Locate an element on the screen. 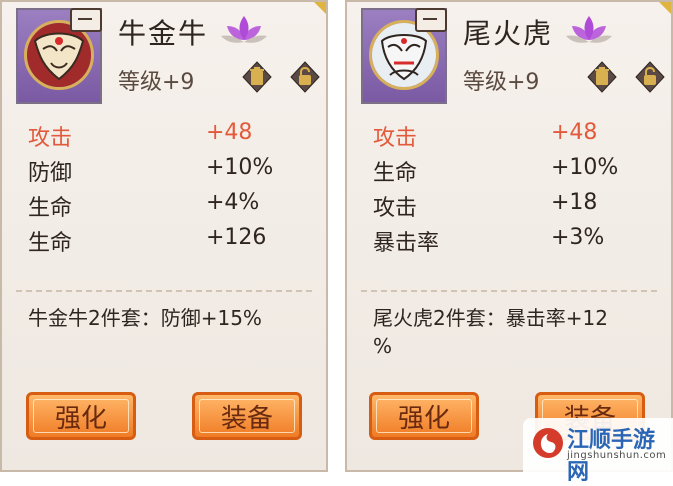 Image resolution: width=673 pixels, height=486 pixels. stat-row: 防御 +10% is located at coordinates (172, 168).